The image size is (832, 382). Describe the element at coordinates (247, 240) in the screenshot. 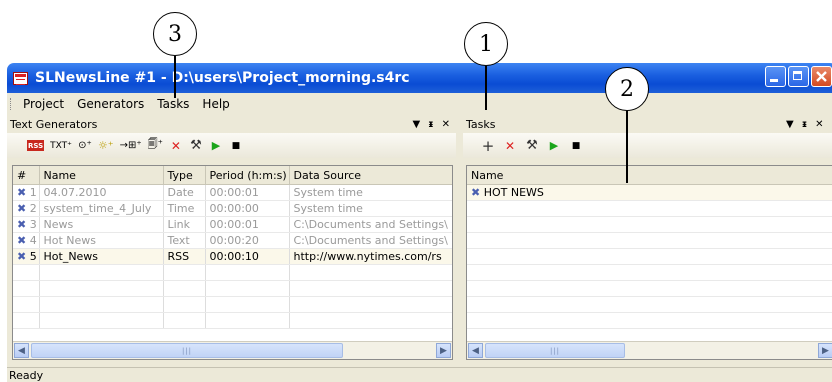

I see `row-period: 00:00:20` at that location.